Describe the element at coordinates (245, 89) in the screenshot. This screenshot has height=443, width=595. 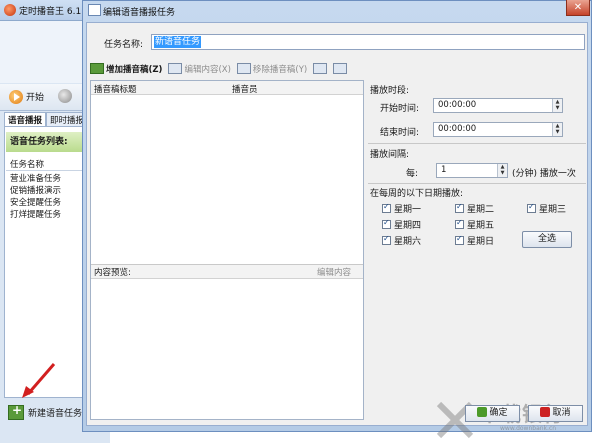
I see `column-announcer: 播音员` at that location.